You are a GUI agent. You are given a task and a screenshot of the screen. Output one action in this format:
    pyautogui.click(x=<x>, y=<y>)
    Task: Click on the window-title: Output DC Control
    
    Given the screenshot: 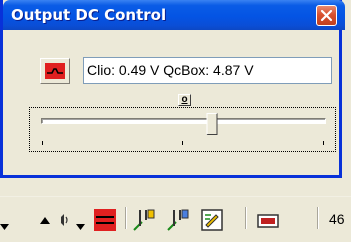 What is the action you would take?
    pyautogui.click(x=89, y=15)
    